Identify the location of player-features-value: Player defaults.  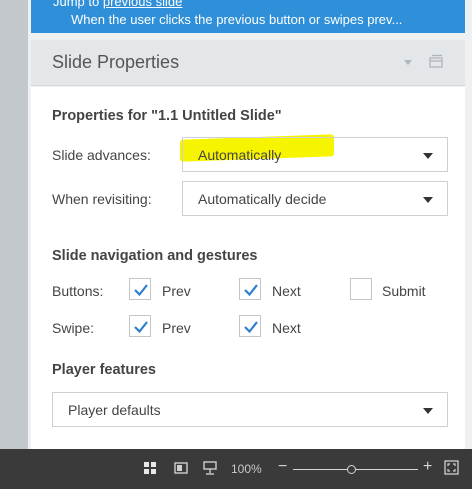
(114, 410).